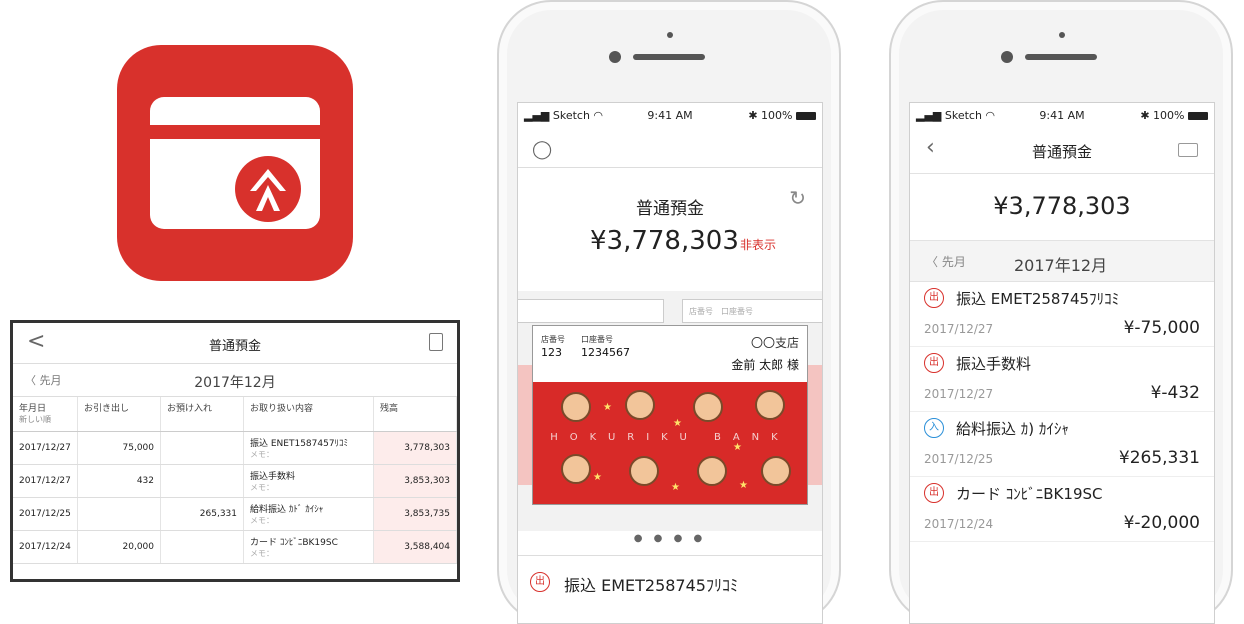 This screenshot has height=624, width=1244. I want to click on cell-balance: 3,853,303, so click(415, 481).